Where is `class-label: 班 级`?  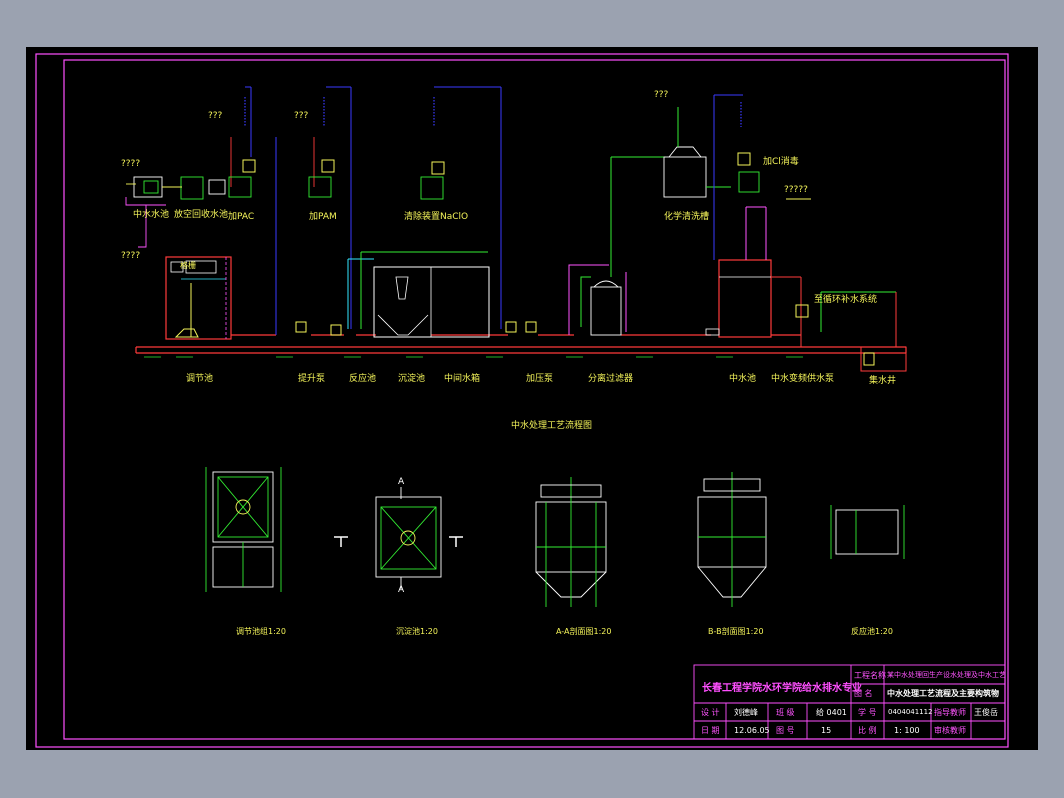
class-label: 班 级 is located at coordinates (785, 712).